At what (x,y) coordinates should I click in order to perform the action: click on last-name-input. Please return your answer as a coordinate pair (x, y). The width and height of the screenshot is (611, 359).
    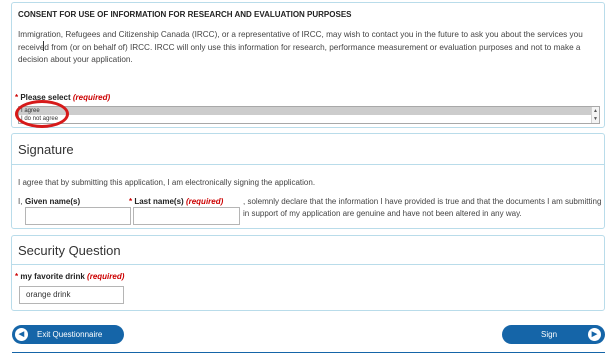
    Looking at the image, I should click on (186, 216).